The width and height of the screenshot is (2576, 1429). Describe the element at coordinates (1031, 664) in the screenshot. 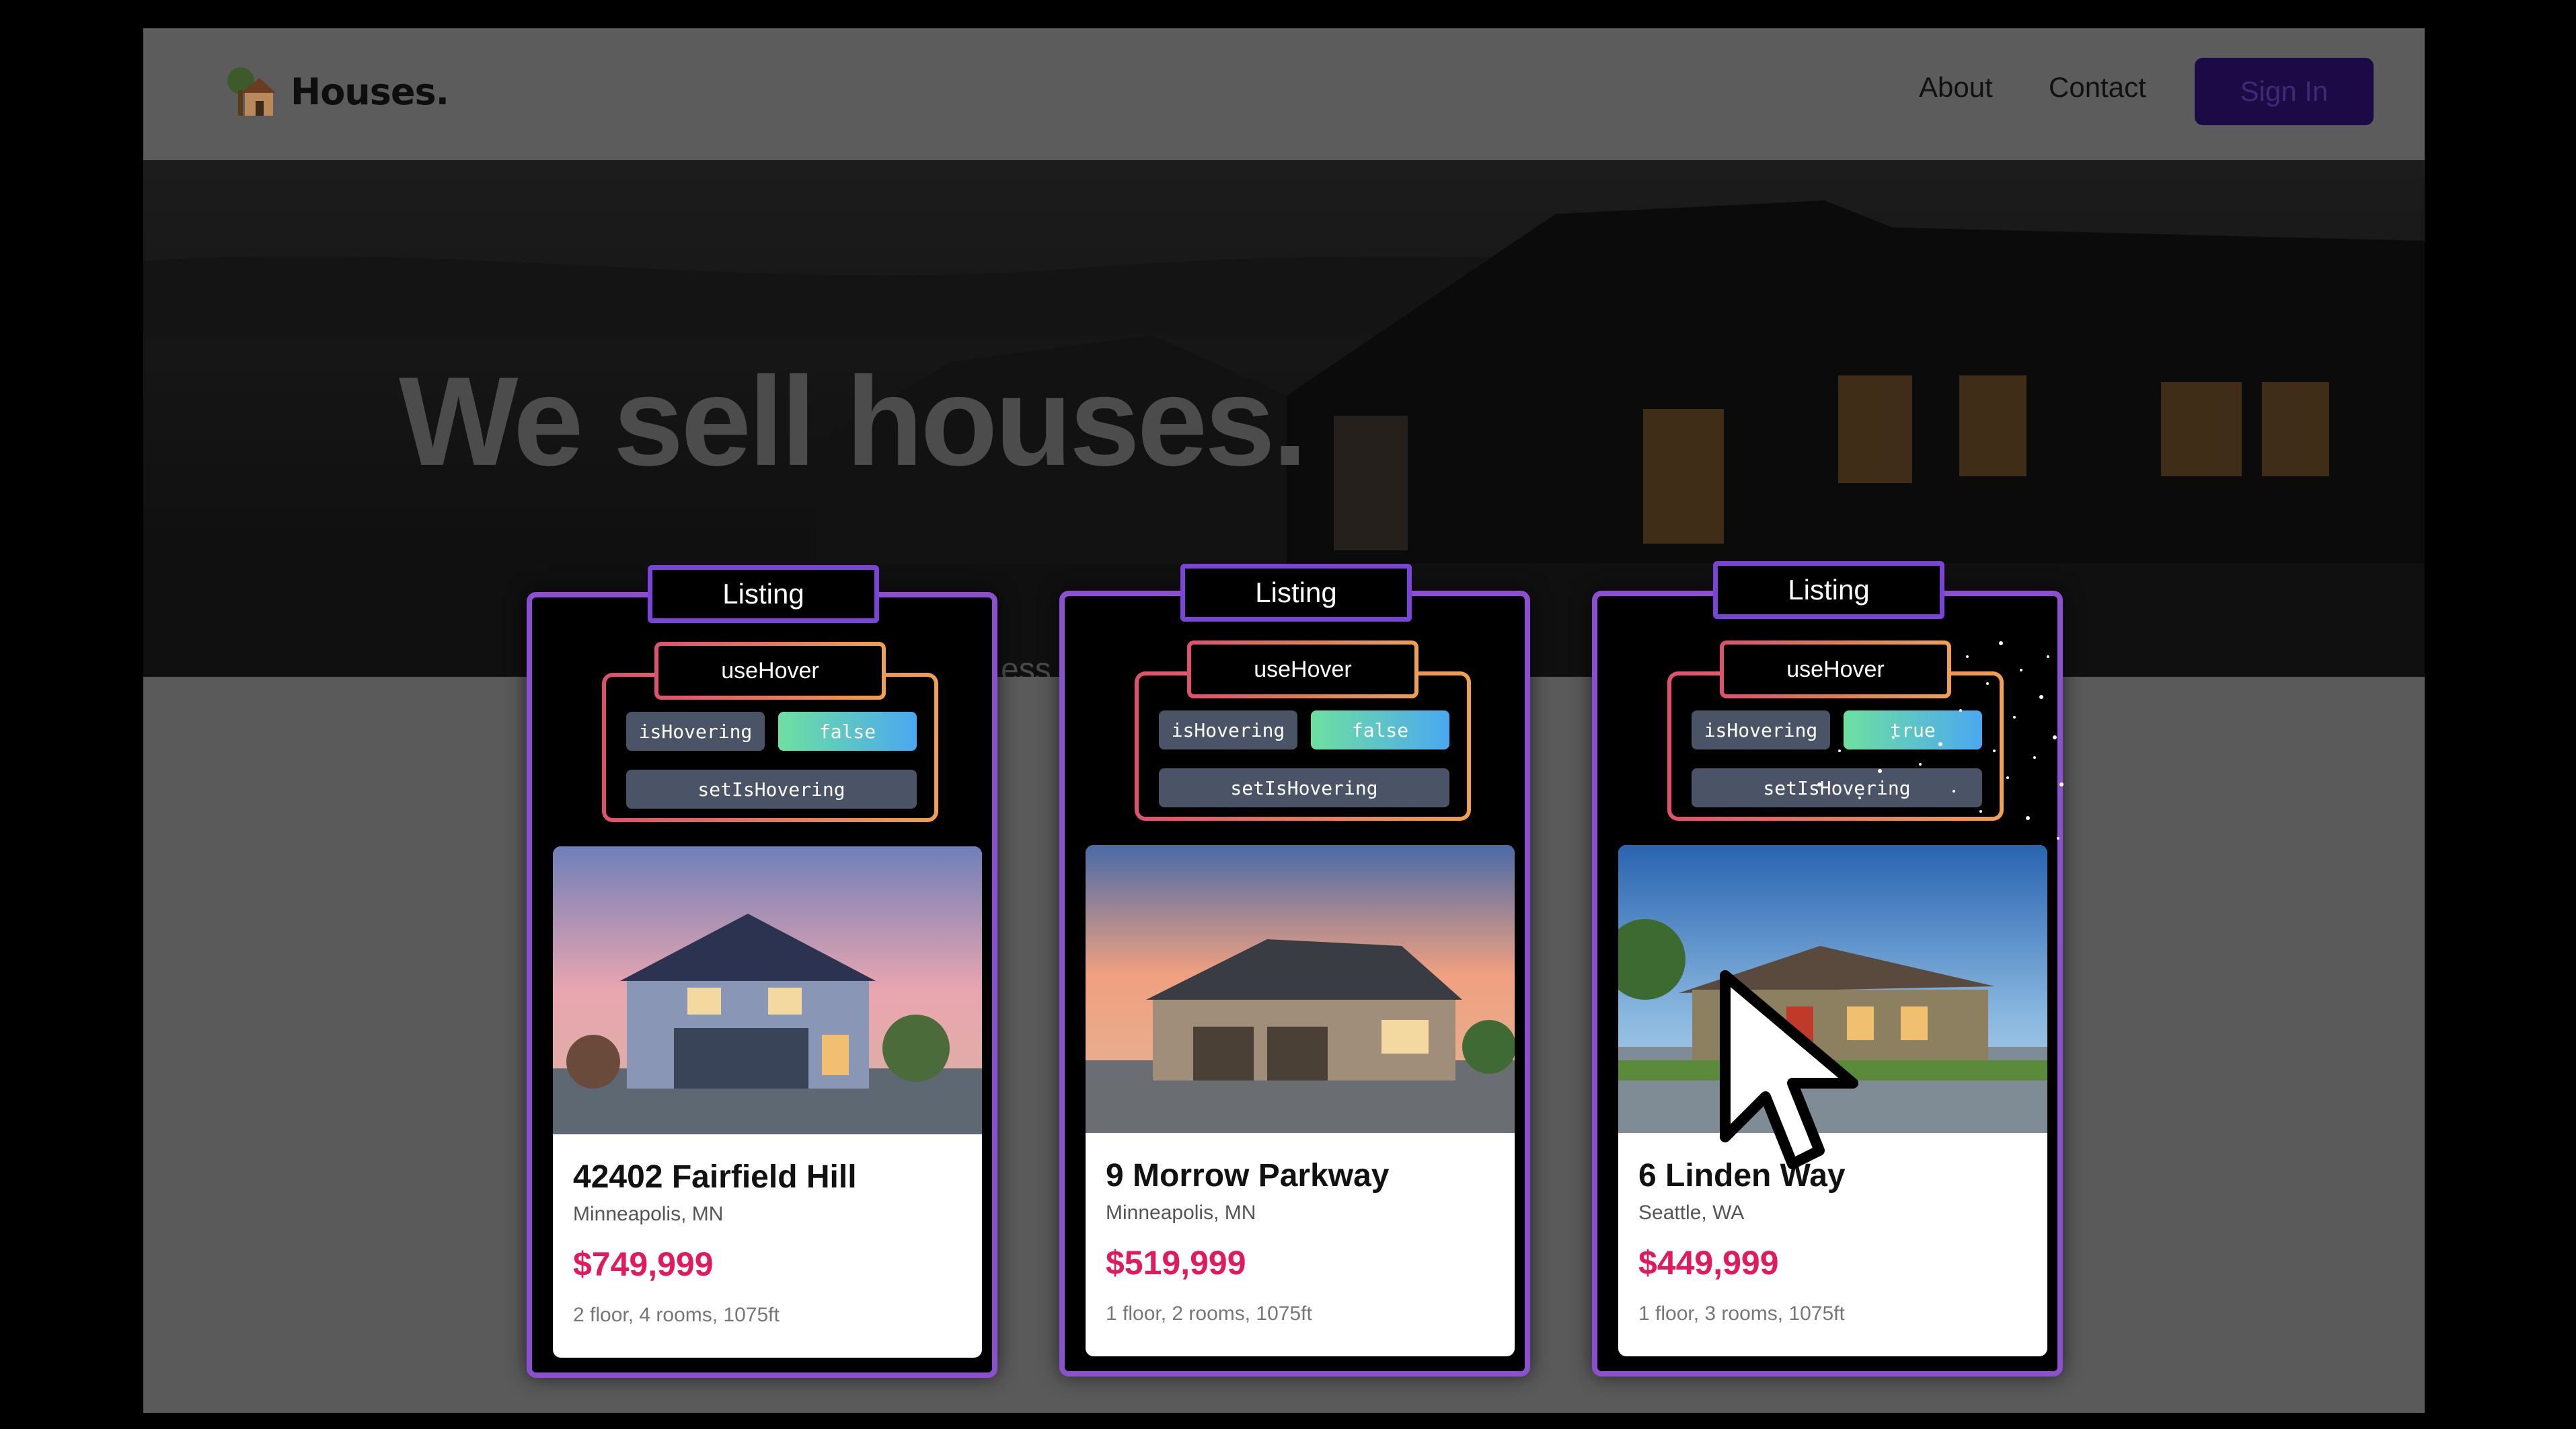

I see `hero-subtitle: ess,` at that location.